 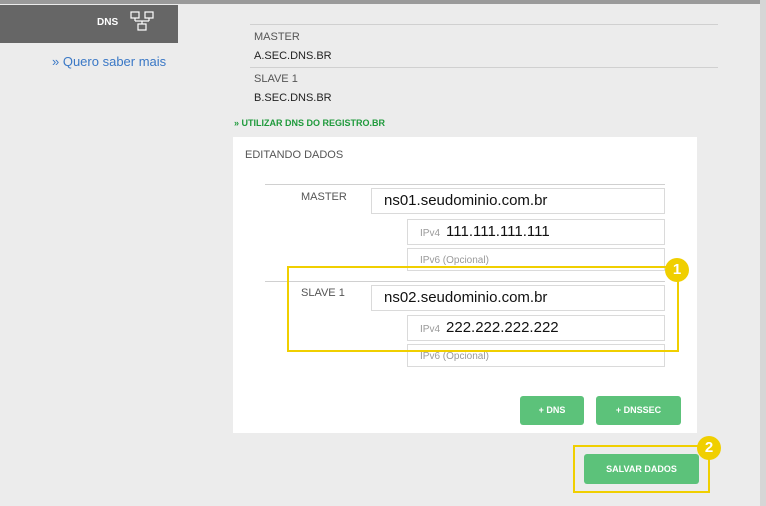 What do you see at coordinates (709, 448) in the screenshot?
I see `callout-badge-2: 2` at bounding box center [709, 448].